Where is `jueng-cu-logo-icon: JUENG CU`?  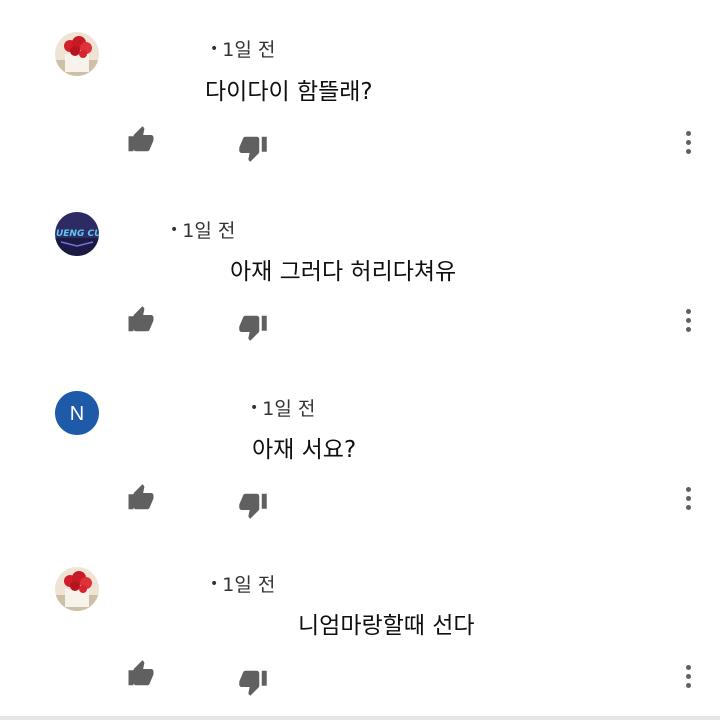 jueng-cu-logo-icon: JUENG CU is located at coordinates (77, 234).